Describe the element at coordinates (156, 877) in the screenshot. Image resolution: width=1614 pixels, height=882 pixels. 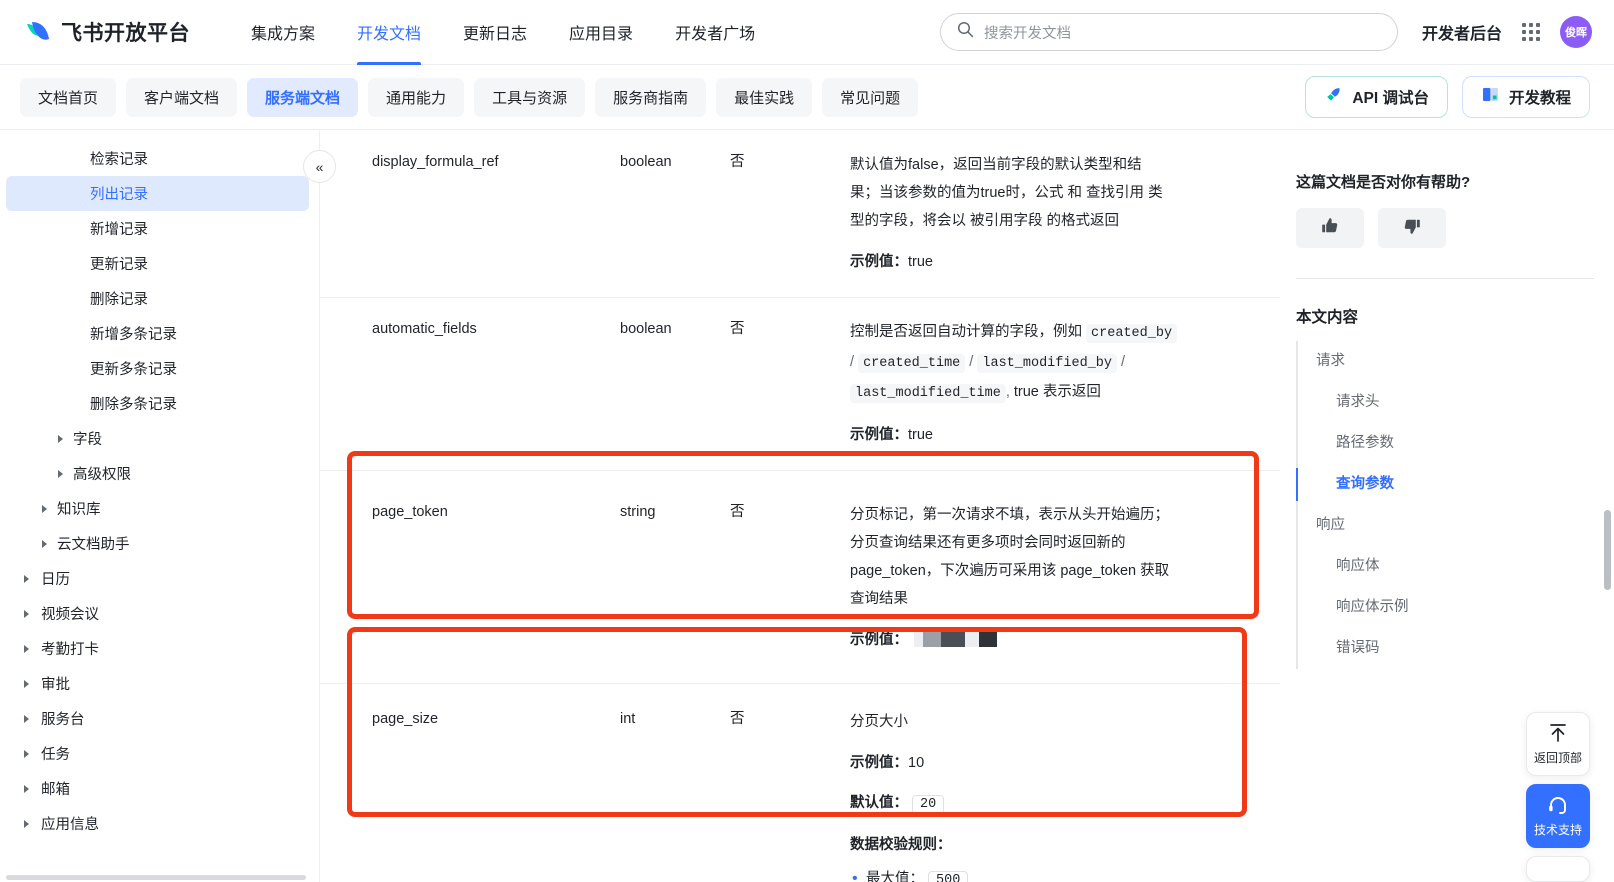
I see `sidebar-horizontal-scrollbar` at that location.